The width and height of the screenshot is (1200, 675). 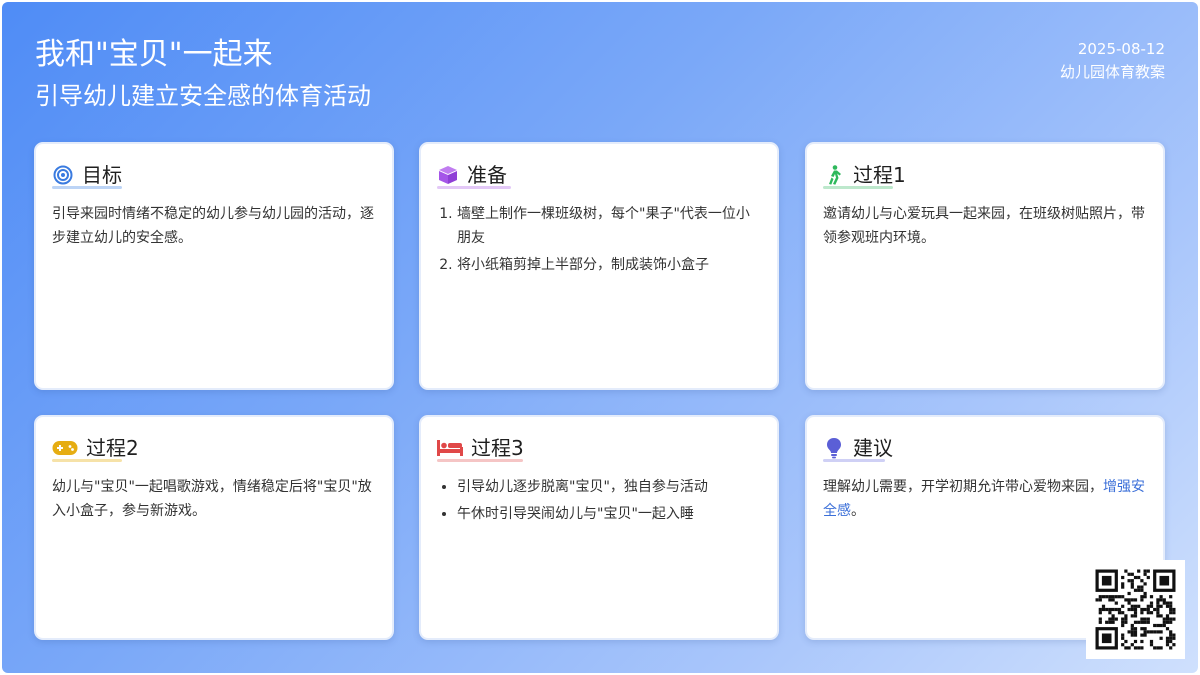 I want to click on card-title: 过程3, so click(x=497, y=448).